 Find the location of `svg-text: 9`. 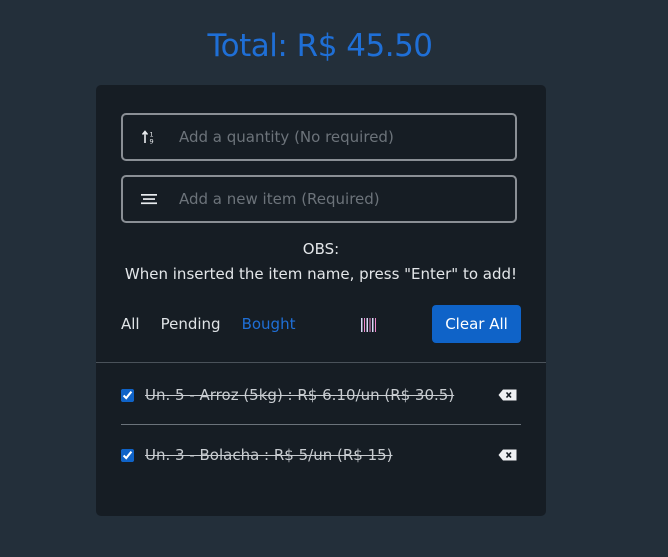

svg-text: 9 is located at coordinates (152, 142).